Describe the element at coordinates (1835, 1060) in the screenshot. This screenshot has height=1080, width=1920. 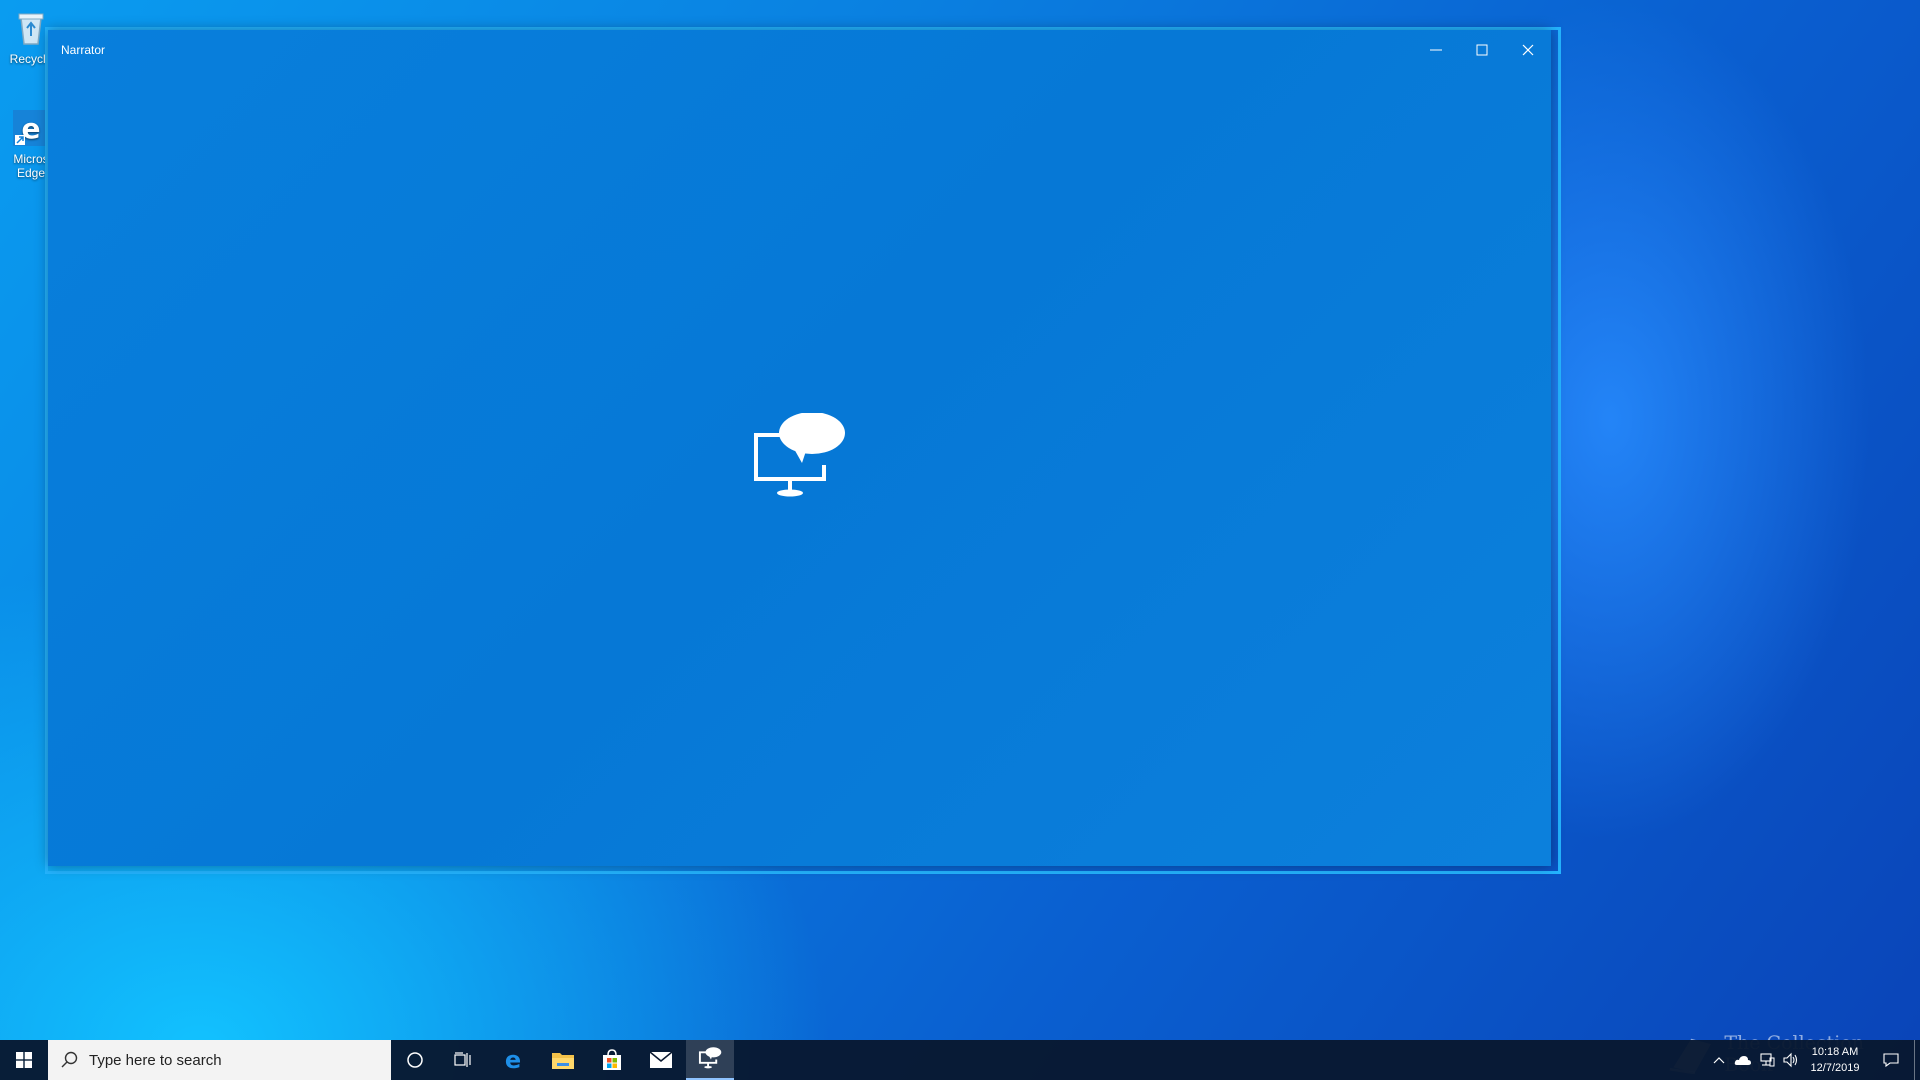
I see `clock: 10:18 AM 12/7/2019` at that location.